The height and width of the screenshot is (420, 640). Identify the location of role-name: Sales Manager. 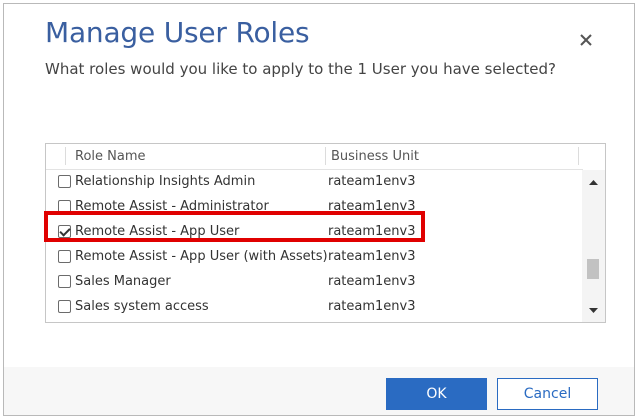
(123, 281).